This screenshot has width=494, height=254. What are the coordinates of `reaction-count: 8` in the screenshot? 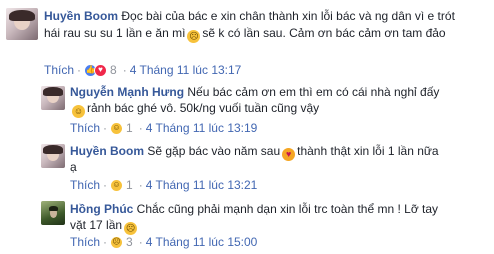 It's located at (113, 70).